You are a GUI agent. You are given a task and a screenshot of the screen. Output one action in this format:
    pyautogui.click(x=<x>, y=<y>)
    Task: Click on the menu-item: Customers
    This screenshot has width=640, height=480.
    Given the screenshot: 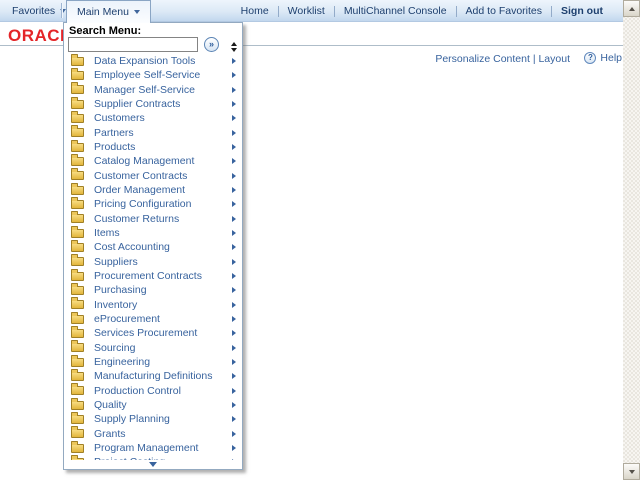 What is the action you would take?
    pyautogui.click(x=153, y=117)
    